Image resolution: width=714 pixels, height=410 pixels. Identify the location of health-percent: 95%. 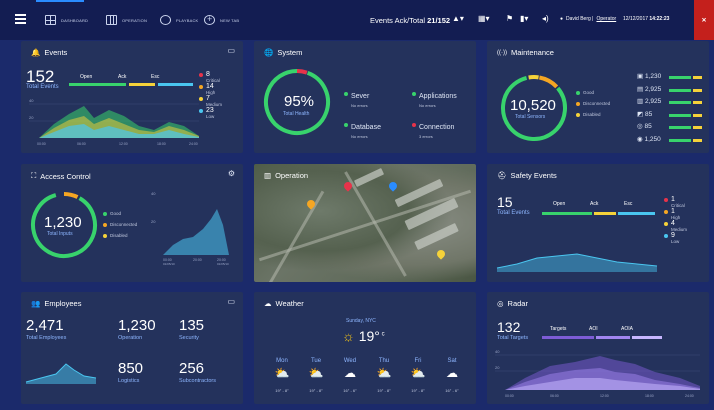
(299, 101).